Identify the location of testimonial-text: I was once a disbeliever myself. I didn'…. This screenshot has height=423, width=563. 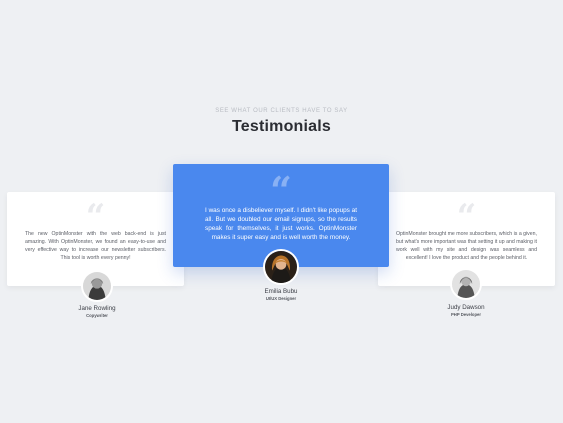
(281, 224).